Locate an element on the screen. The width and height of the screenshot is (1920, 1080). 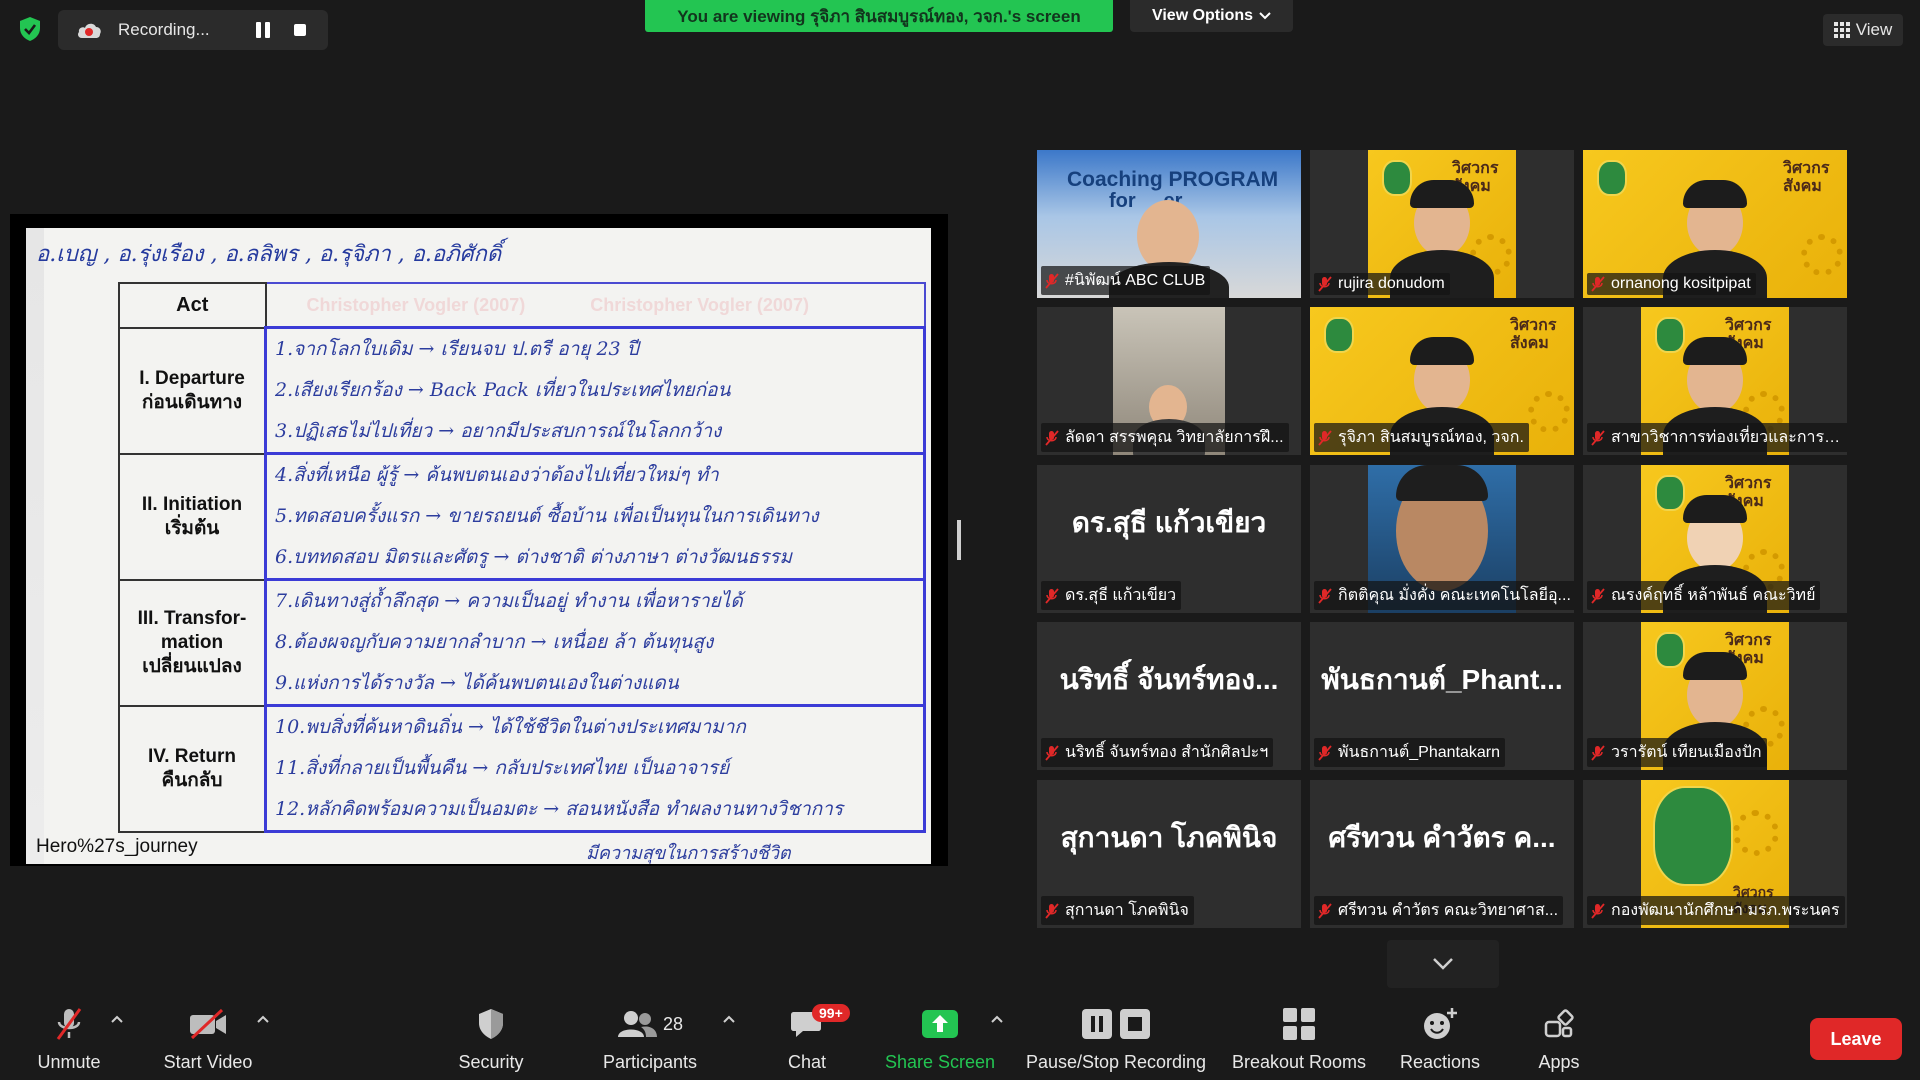
participant-name: พันธกานต์_Phantakarn is located at coordinates (1419, 752).